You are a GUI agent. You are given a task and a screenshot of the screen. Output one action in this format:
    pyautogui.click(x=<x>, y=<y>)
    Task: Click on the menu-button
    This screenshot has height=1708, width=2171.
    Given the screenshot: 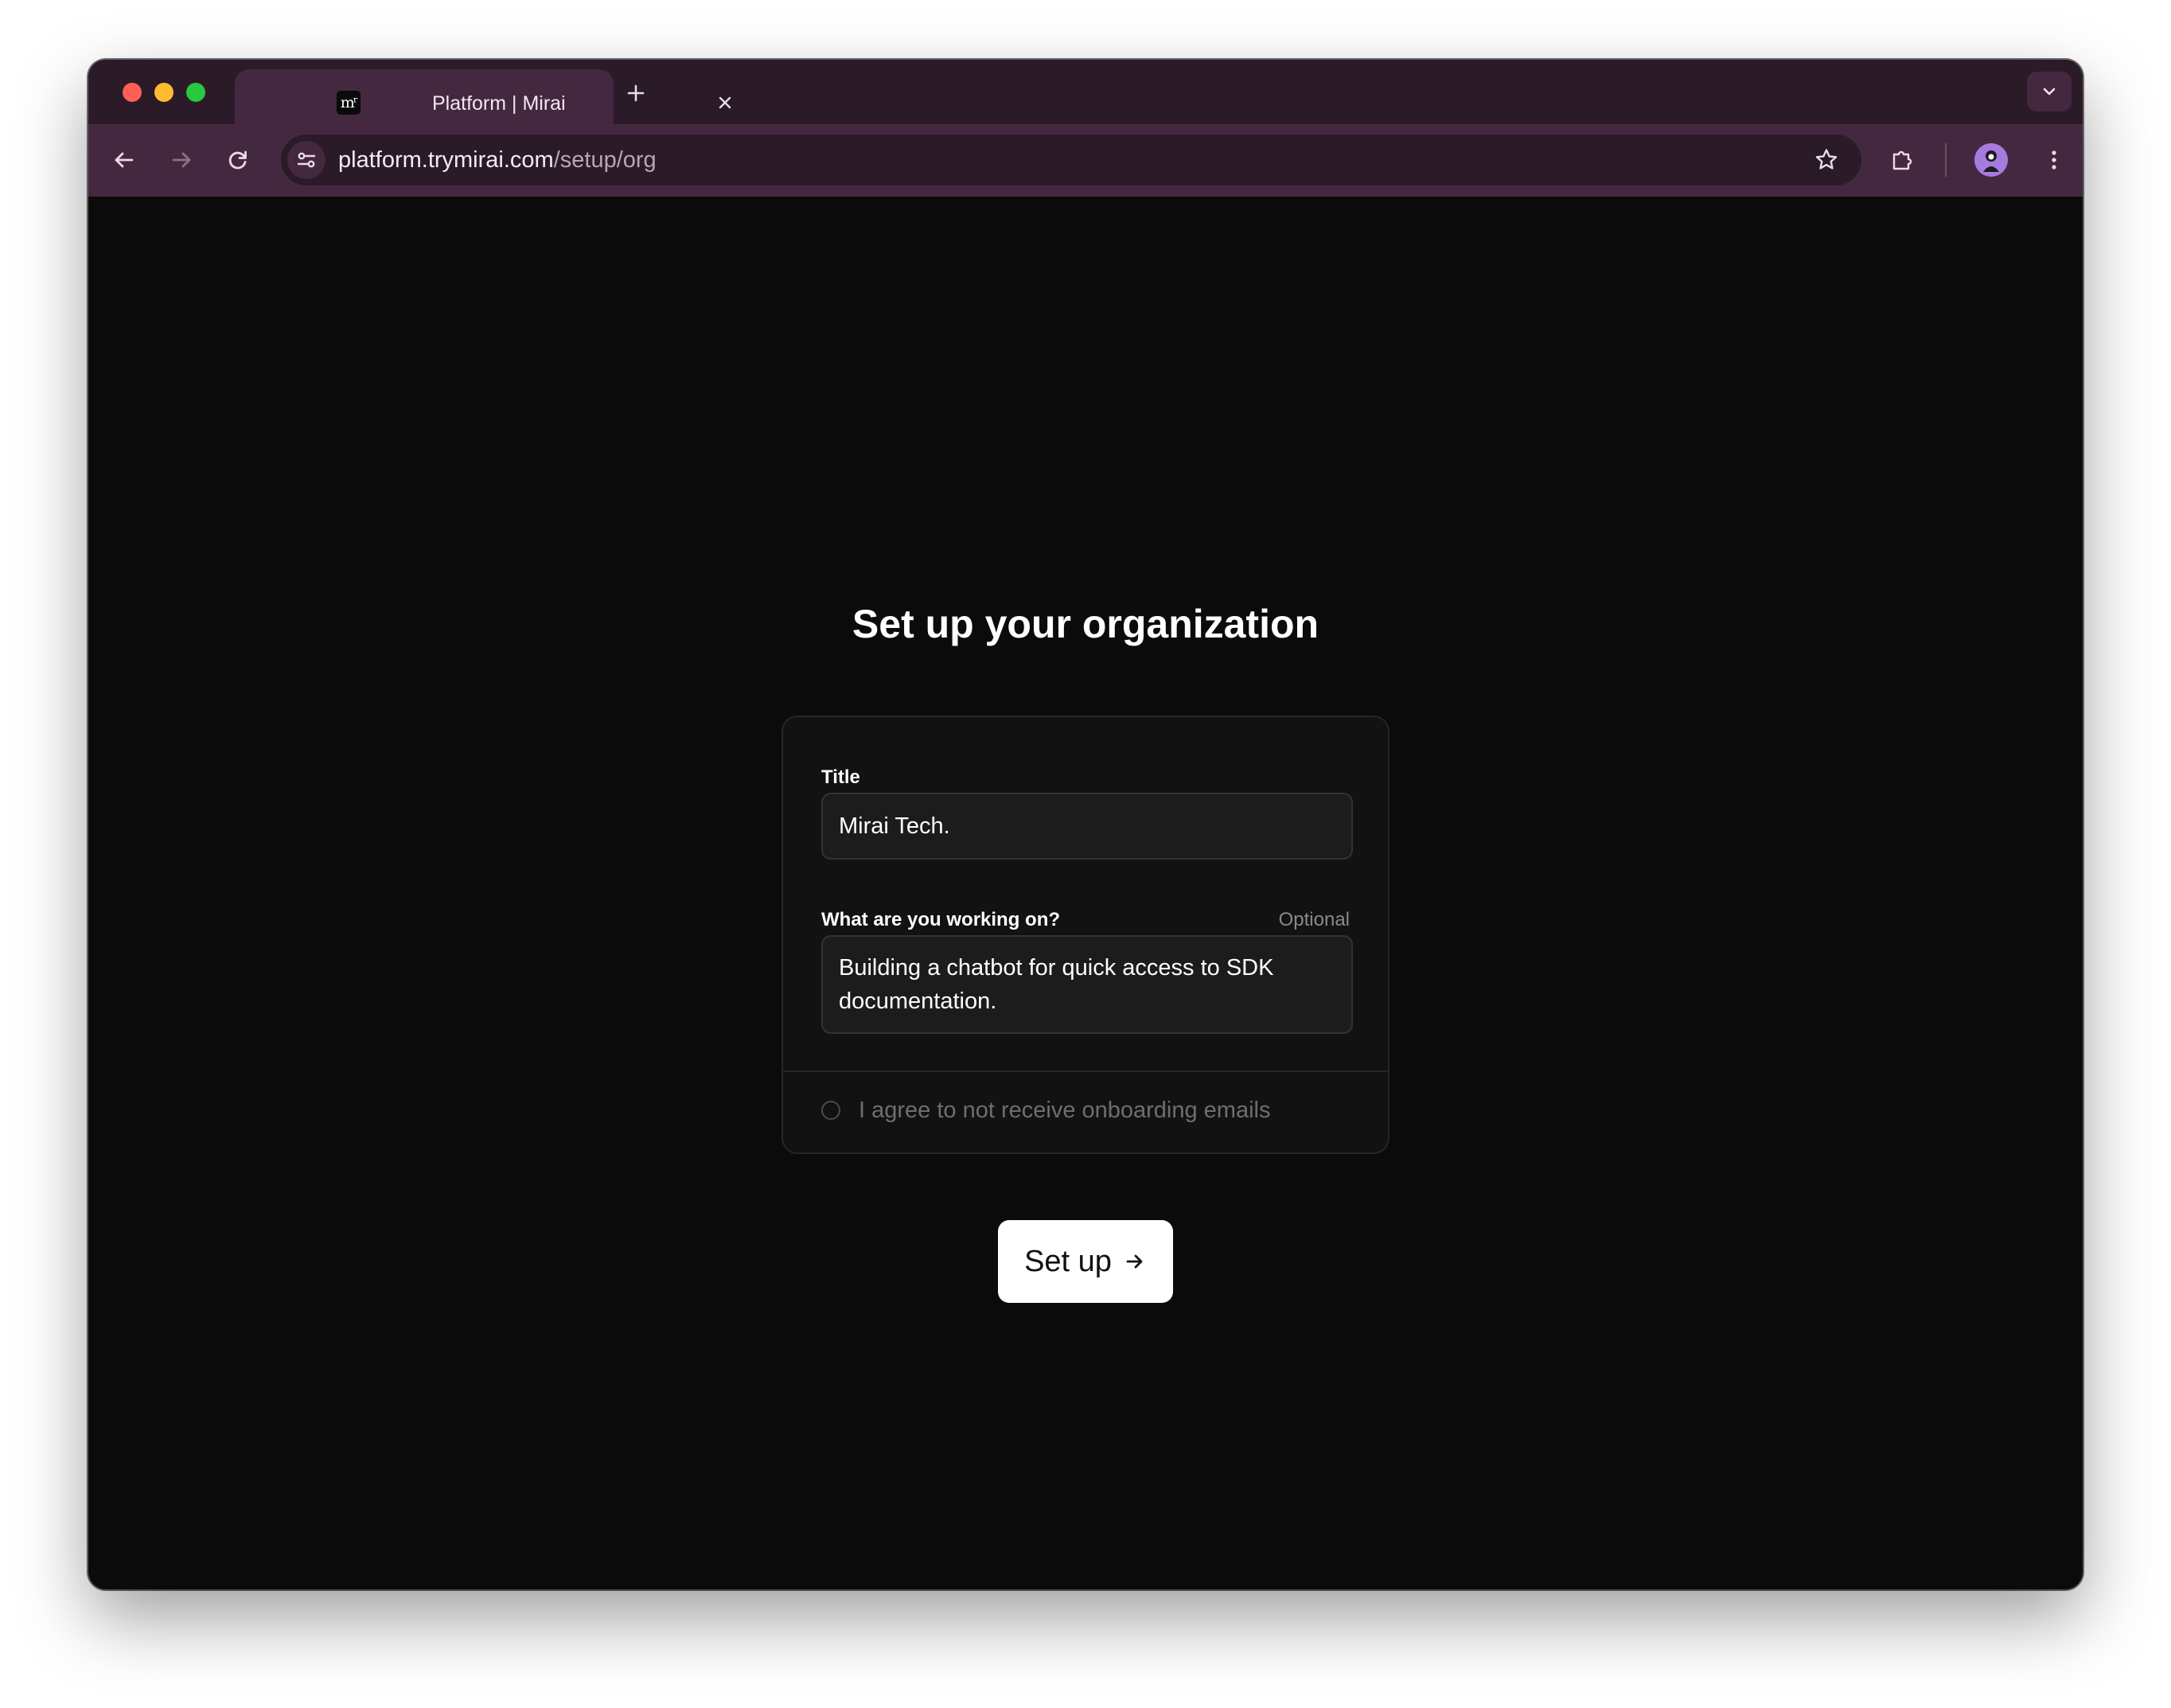 What is the action you would take?
    pyautogui.click(x=2054, y=160)
    